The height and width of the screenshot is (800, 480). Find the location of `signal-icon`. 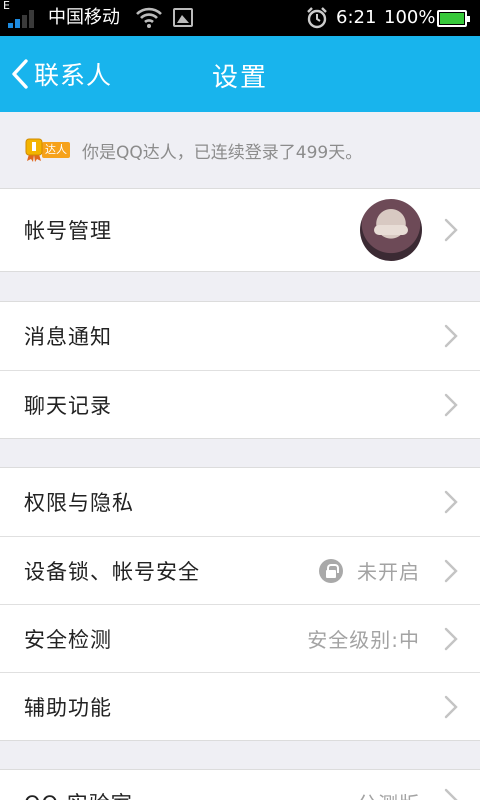

signal-icon is located at coordinates (23, 19).